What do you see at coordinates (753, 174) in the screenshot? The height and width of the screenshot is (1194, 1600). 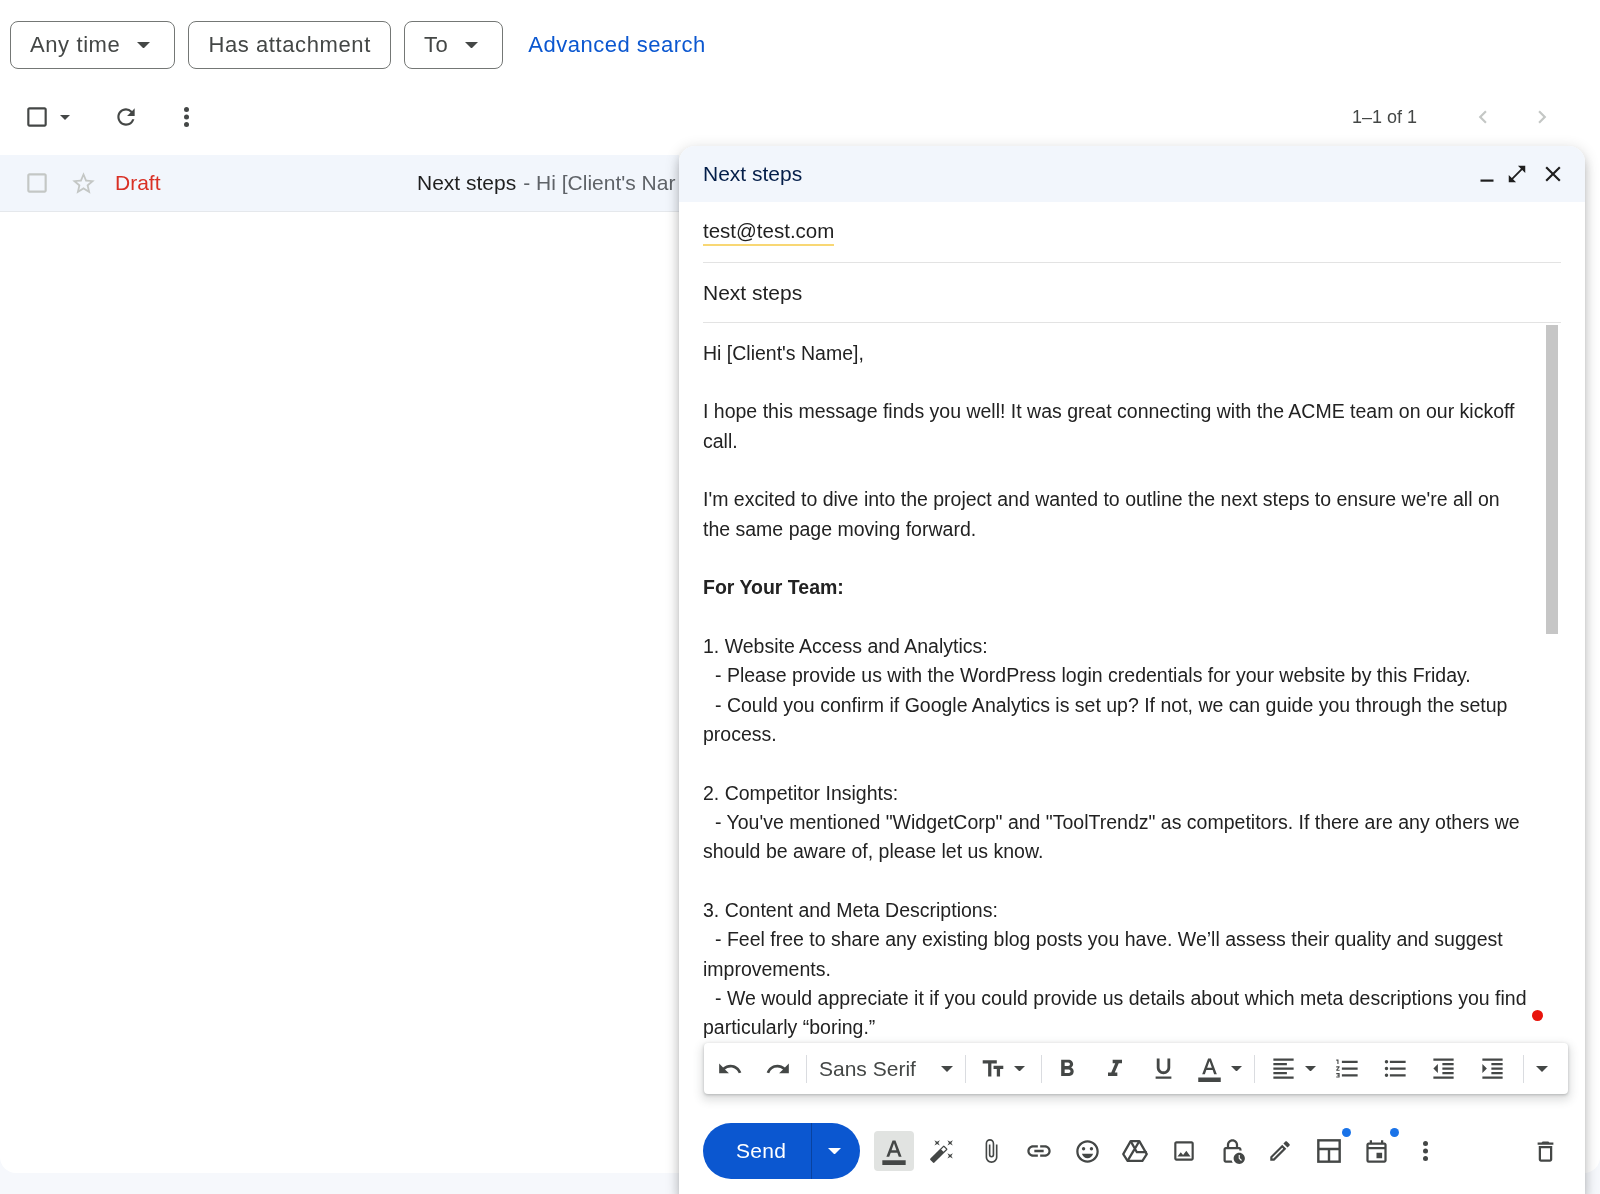 I see `compose-title: Next steps` at bounding box center [753, 174].